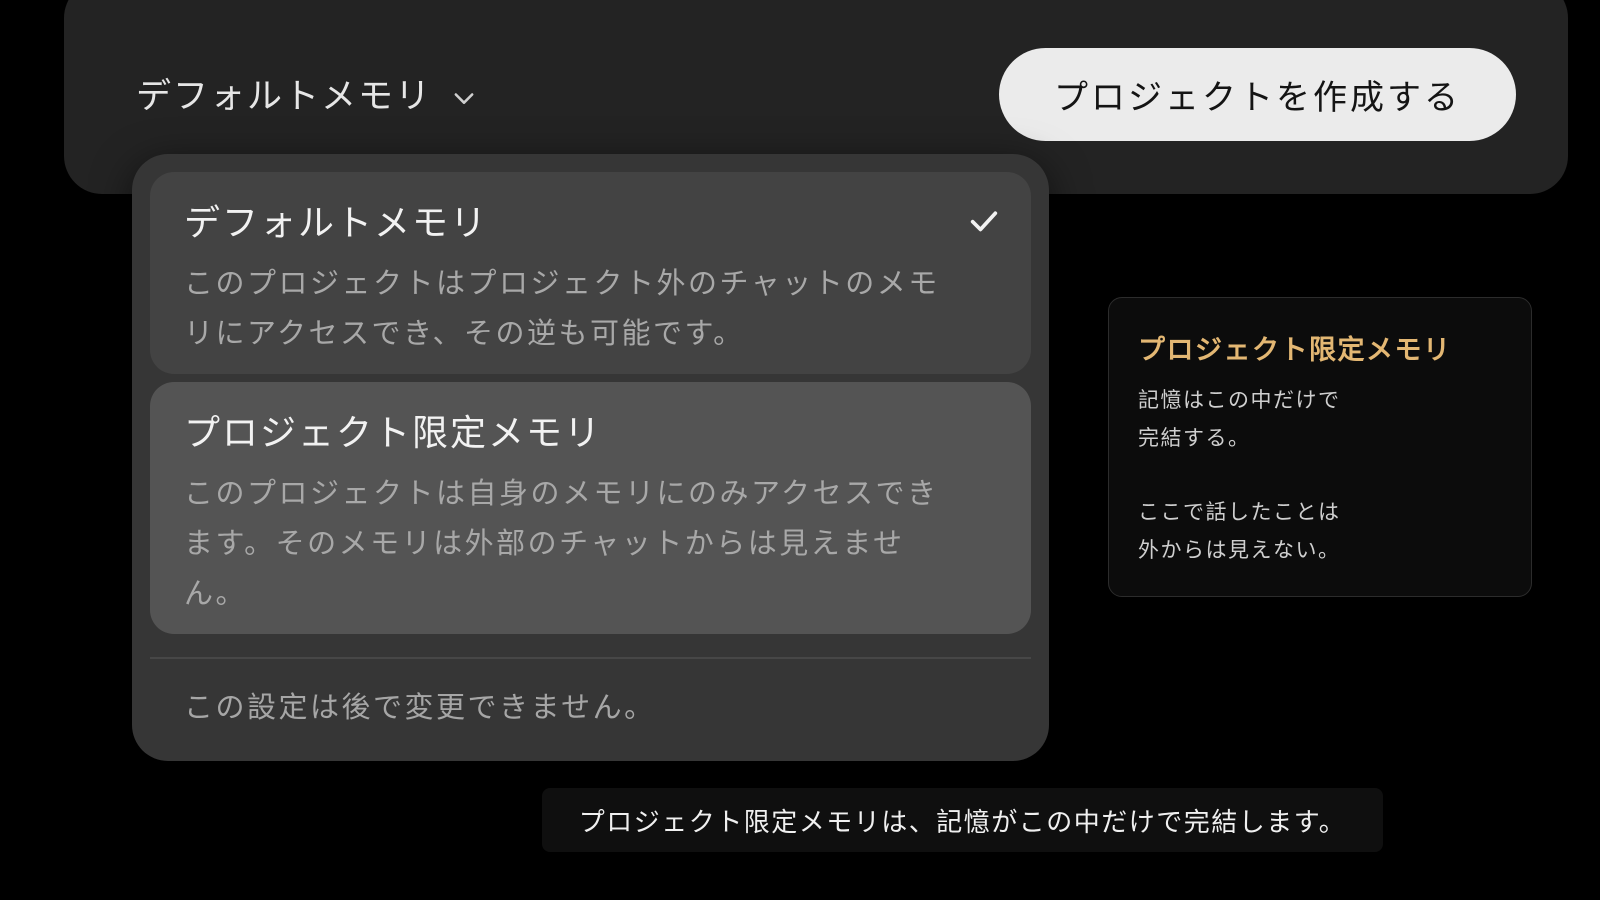  Describe the element at coordinates (1194, 438) in the screenshot. I see `info-card-line: 完結する。` at that location.